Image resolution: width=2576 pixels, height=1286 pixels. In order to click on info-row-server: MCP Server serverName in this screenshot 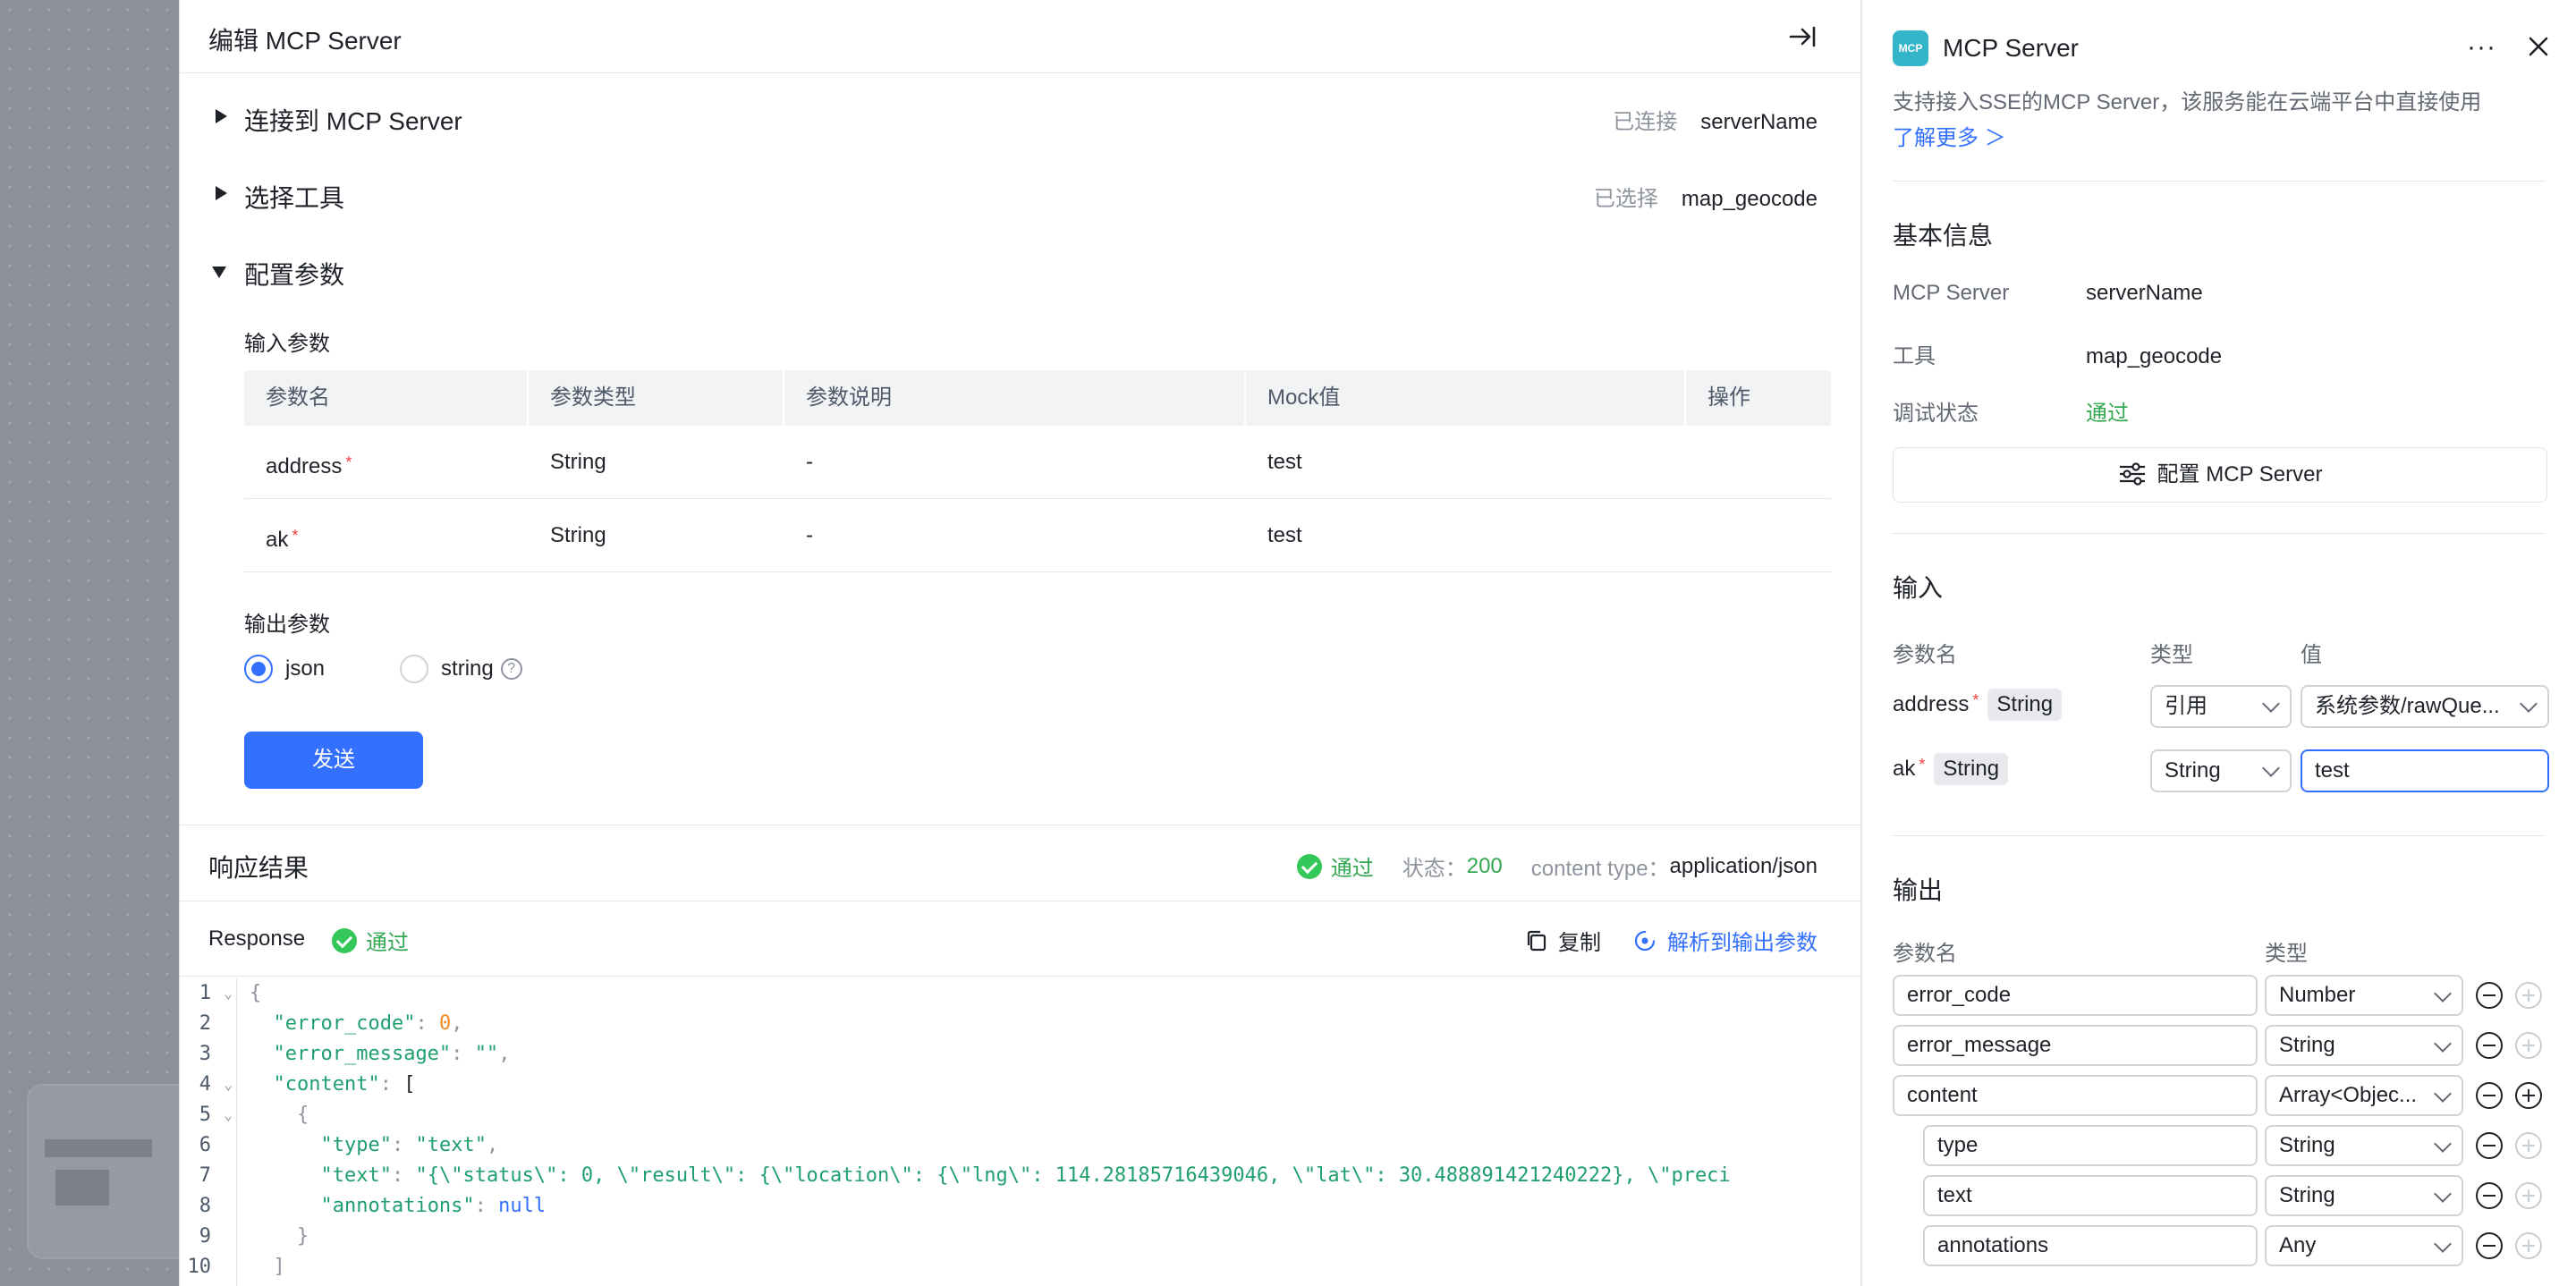, I will do `click(2048, 293)`.